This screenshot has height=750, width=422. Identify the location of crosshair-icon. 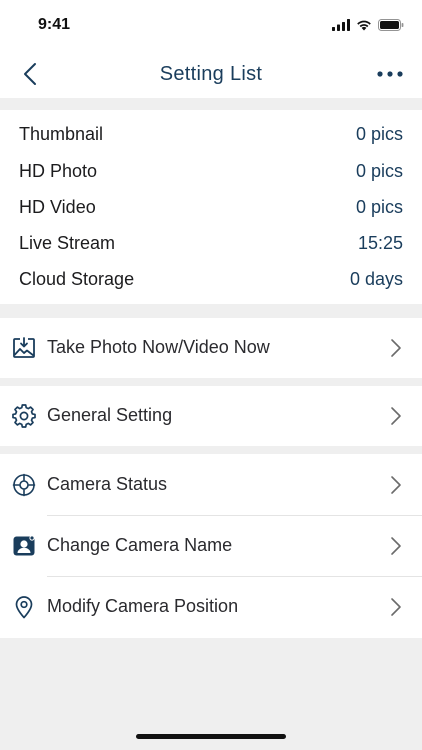
(24, 485).